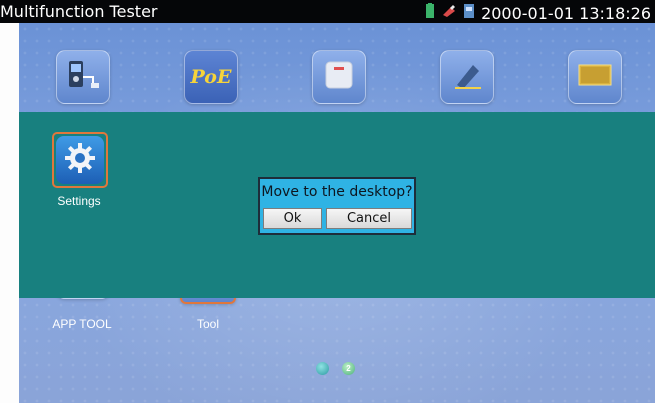 This screenshot has height=403, width=655. Describe the element at coordinates (9, 213) in the screenshot. I see `left-margin` at that location.